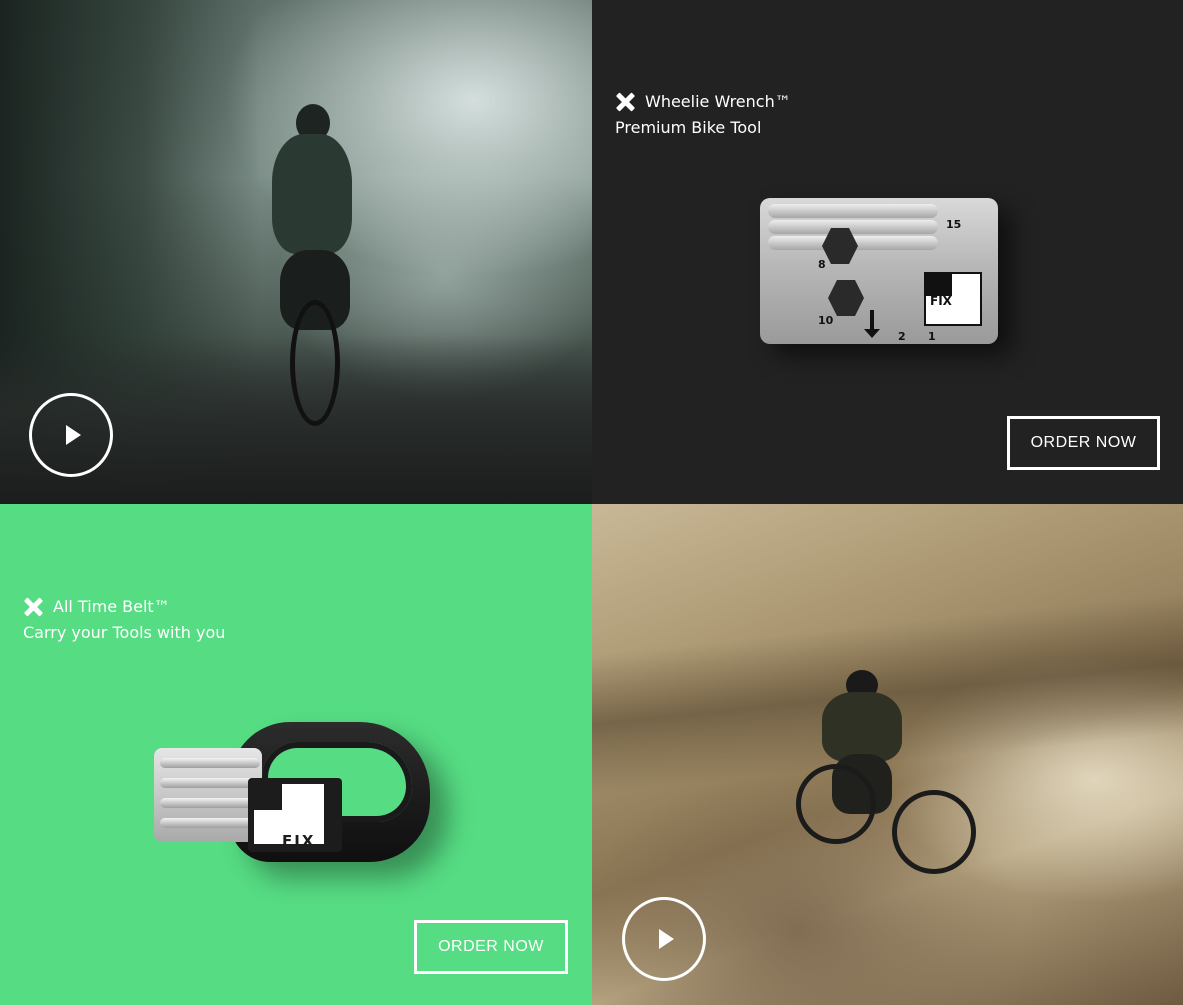 This screenshot has height=1005, width=1183. Describe the element at coordinates (124, 632) in the screenshot. I see `product-tagline: Carry your Tools with you` at that location.